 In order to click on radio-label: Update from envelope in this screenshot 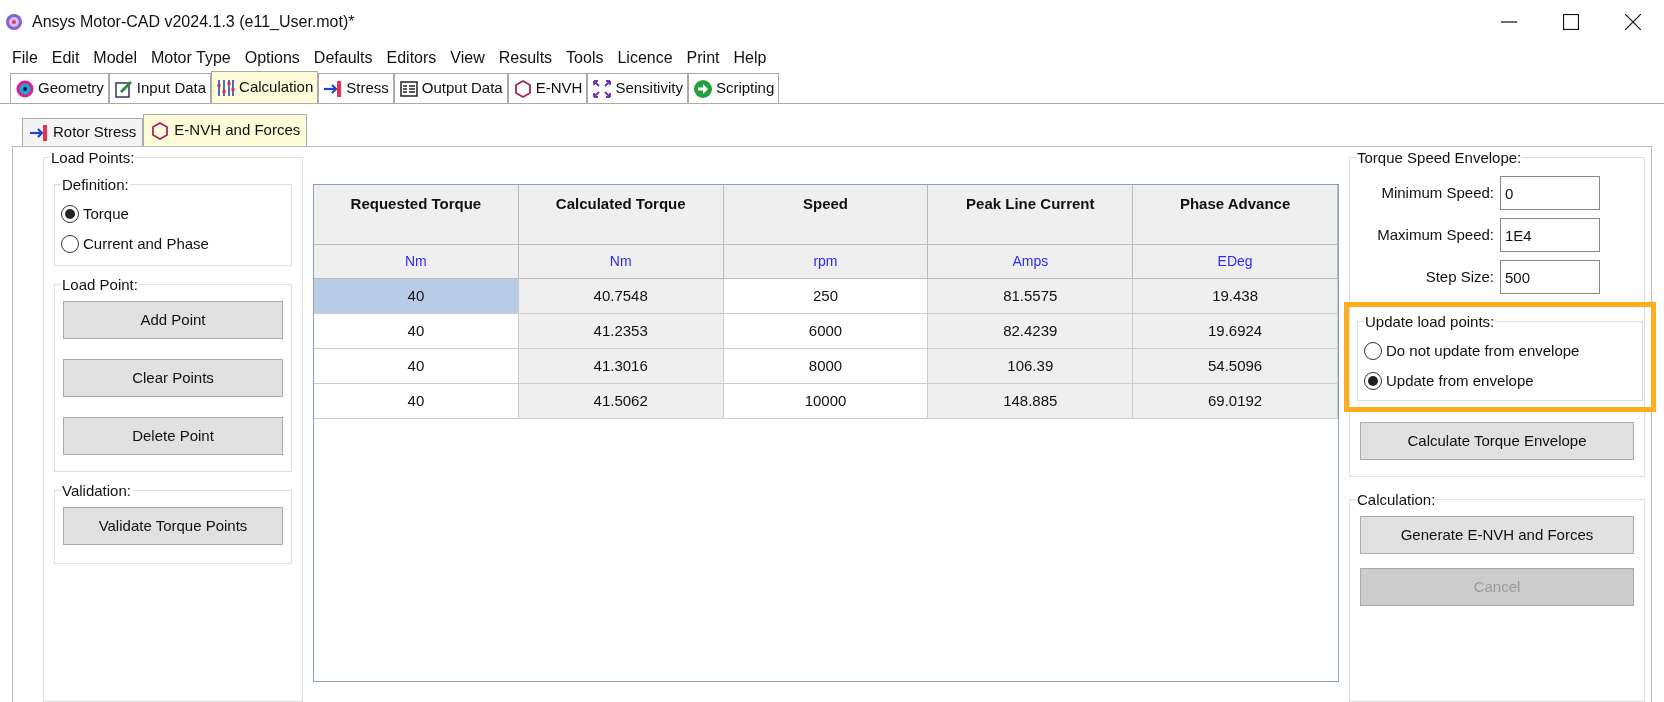, I will do `click(1460, 380)`.